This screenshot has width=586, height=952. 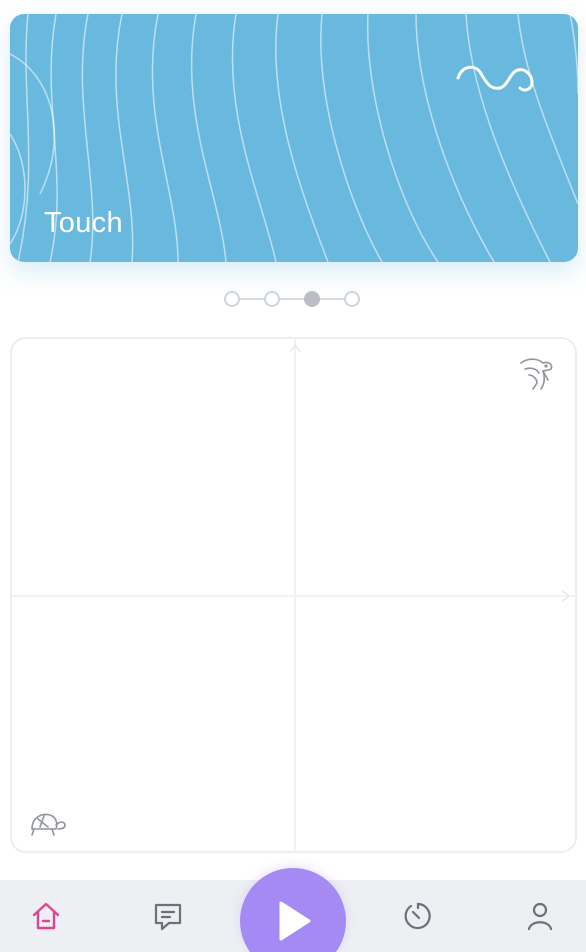 I want to click on chat-icon, so click(x=168, y=917).